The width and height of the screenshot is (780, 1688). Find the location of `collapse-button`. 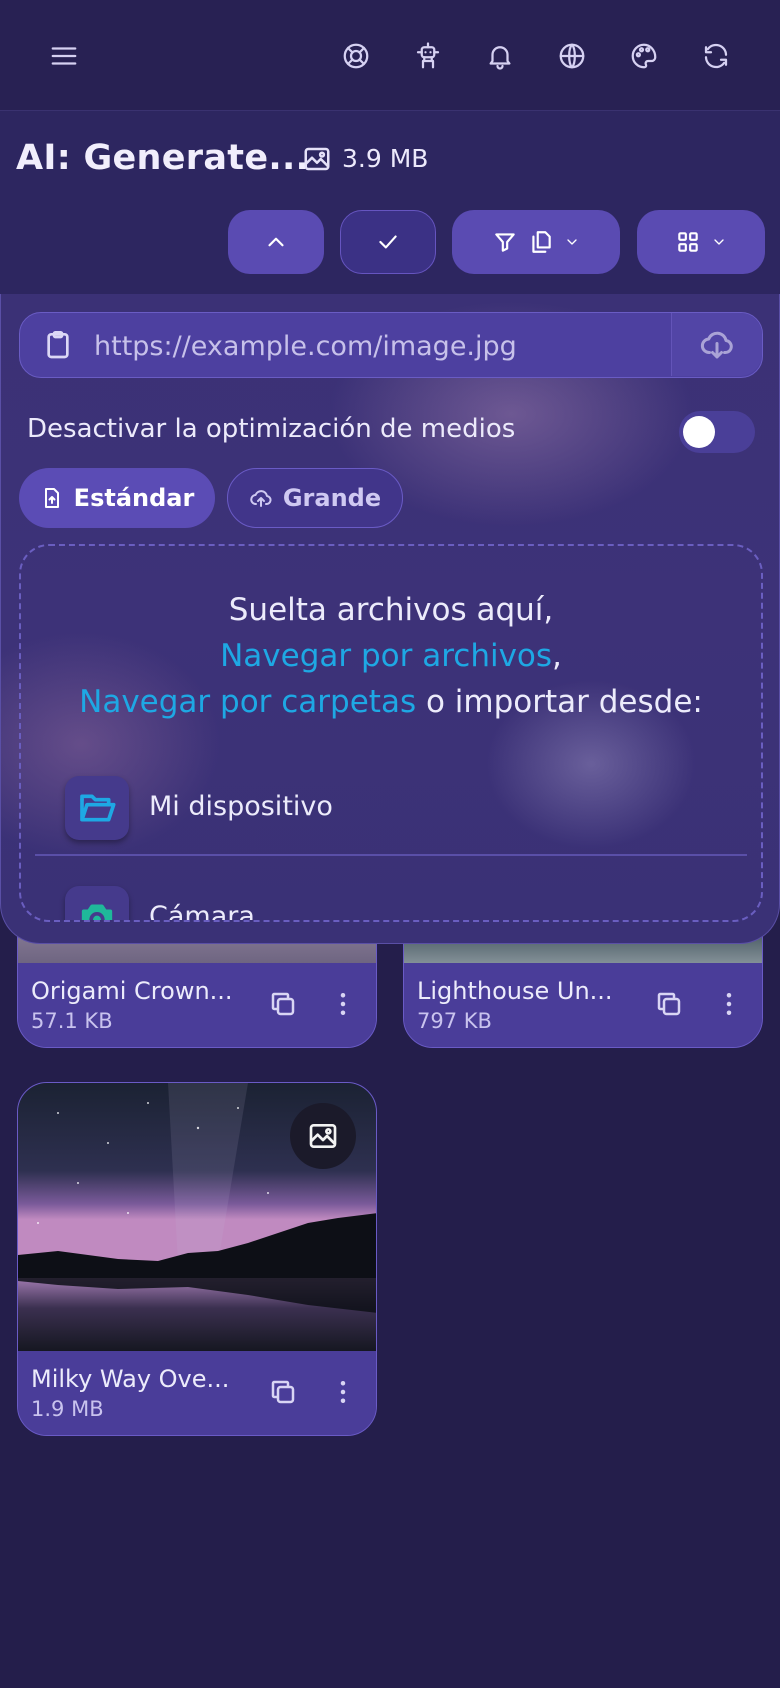

collapse-button is located at coordinates (276, 242).